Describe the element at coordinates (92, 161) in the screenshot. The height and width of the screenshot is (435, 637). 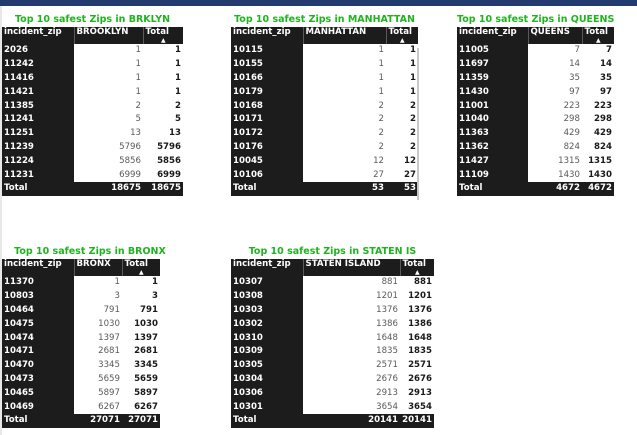
I see `table-row: 11224 5856 5856` at that location.